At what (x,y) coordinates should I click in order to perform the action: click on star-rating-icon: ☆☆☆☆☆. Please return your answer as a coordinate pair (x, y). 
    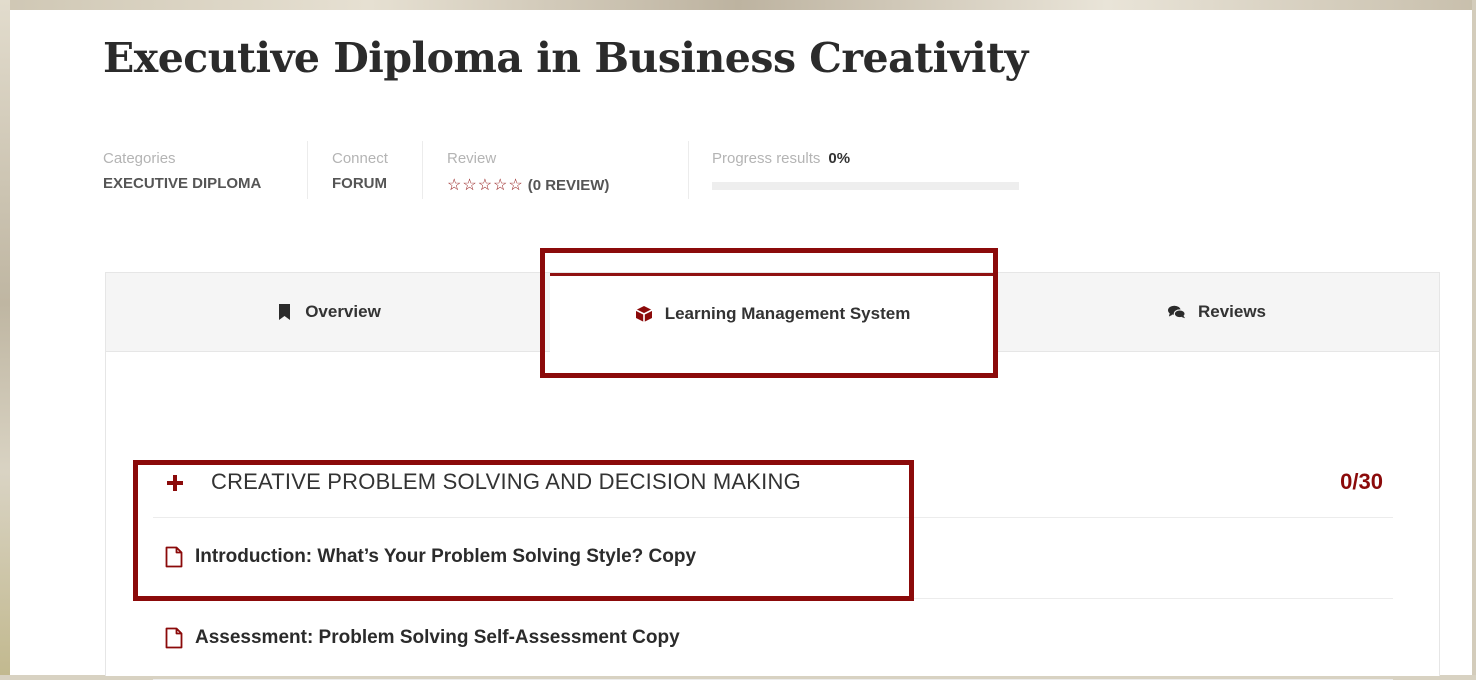
    Looking at the image, I should click on (485, 185).